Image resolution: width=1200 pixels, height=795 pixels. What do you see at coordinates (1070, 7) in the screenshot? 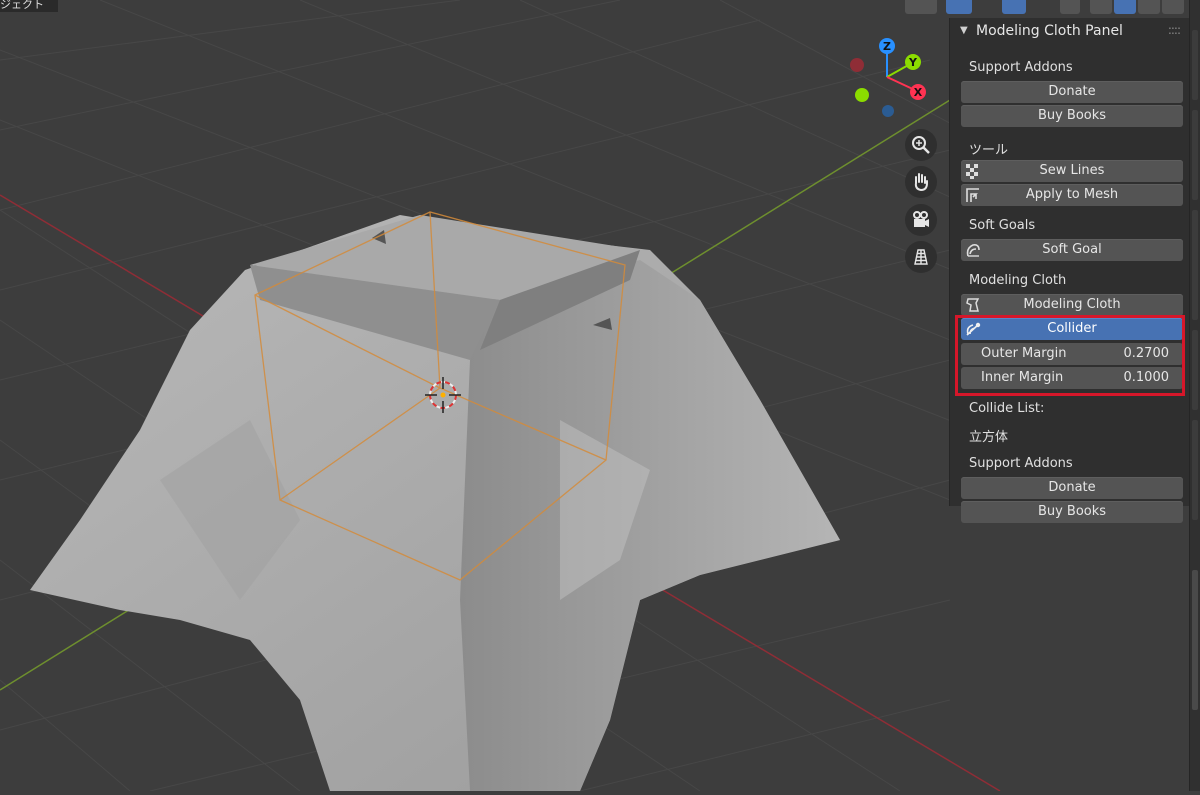
I see `xray-toggle-button` at bounding box center [1070, 7].